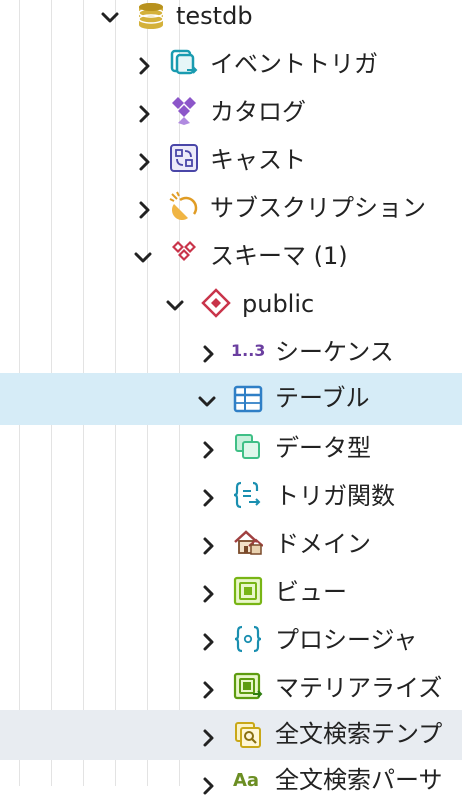  What do you see at coordinates (231, 448) in the screenshot?
I see `tree-node-types: データ型` at bounding box center [231, 448].